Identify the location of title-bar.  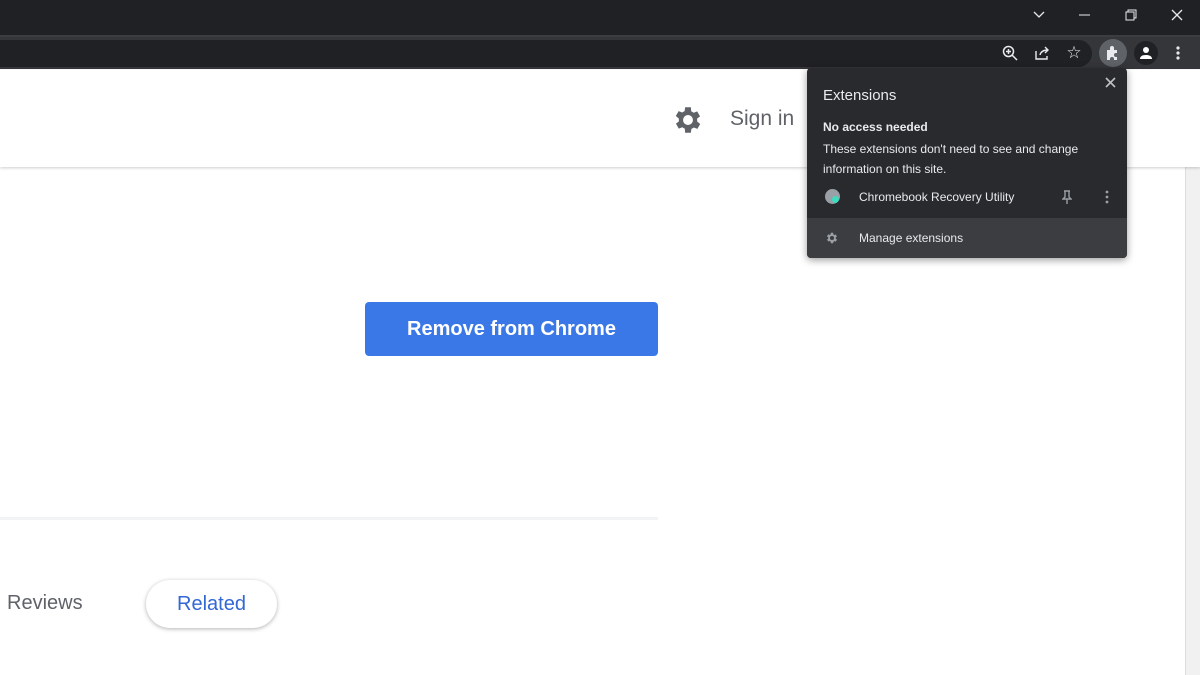
(600, 17).